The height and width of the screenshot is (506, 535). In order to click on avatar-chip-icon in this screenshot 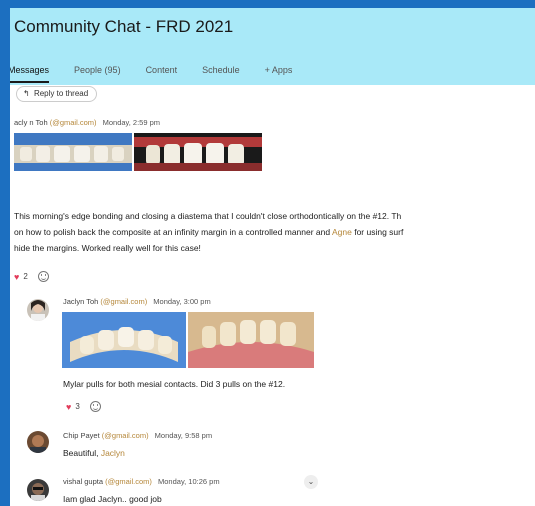, I will do `click(38, 442)`.